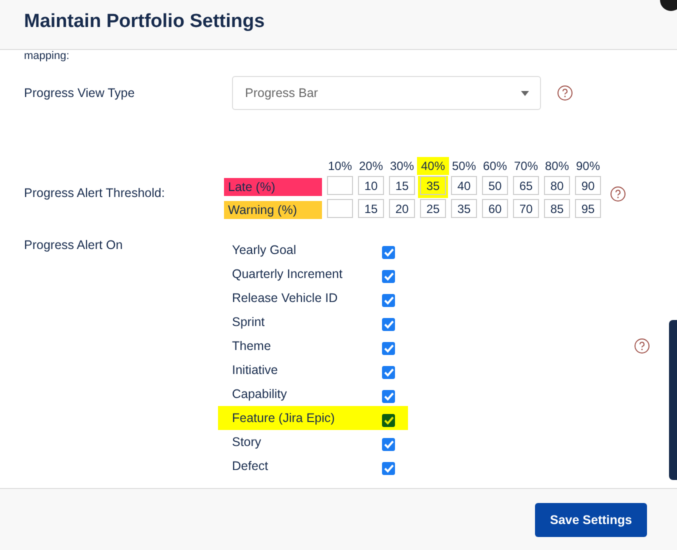 The image size is (677, 550). What do you see at coordinates (80, 93) in the screenshot?
I see `field-label: Progress View Type` at bounding box center [80, 93].